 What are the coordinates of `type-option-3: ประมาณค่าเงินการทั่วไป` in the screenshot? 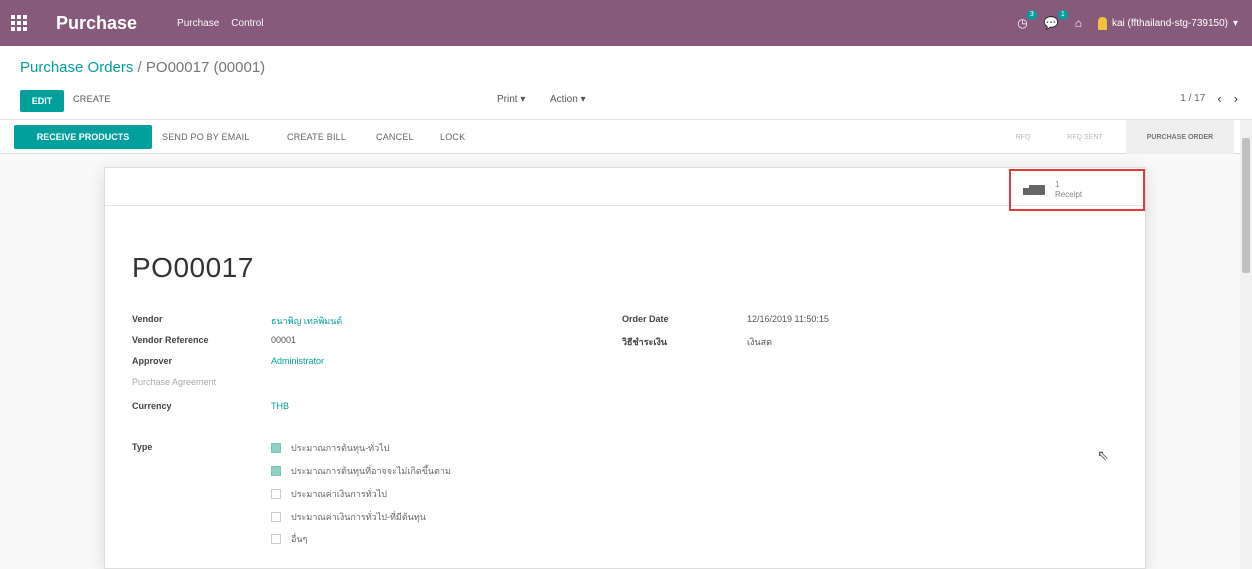 It's located at (329, 494).